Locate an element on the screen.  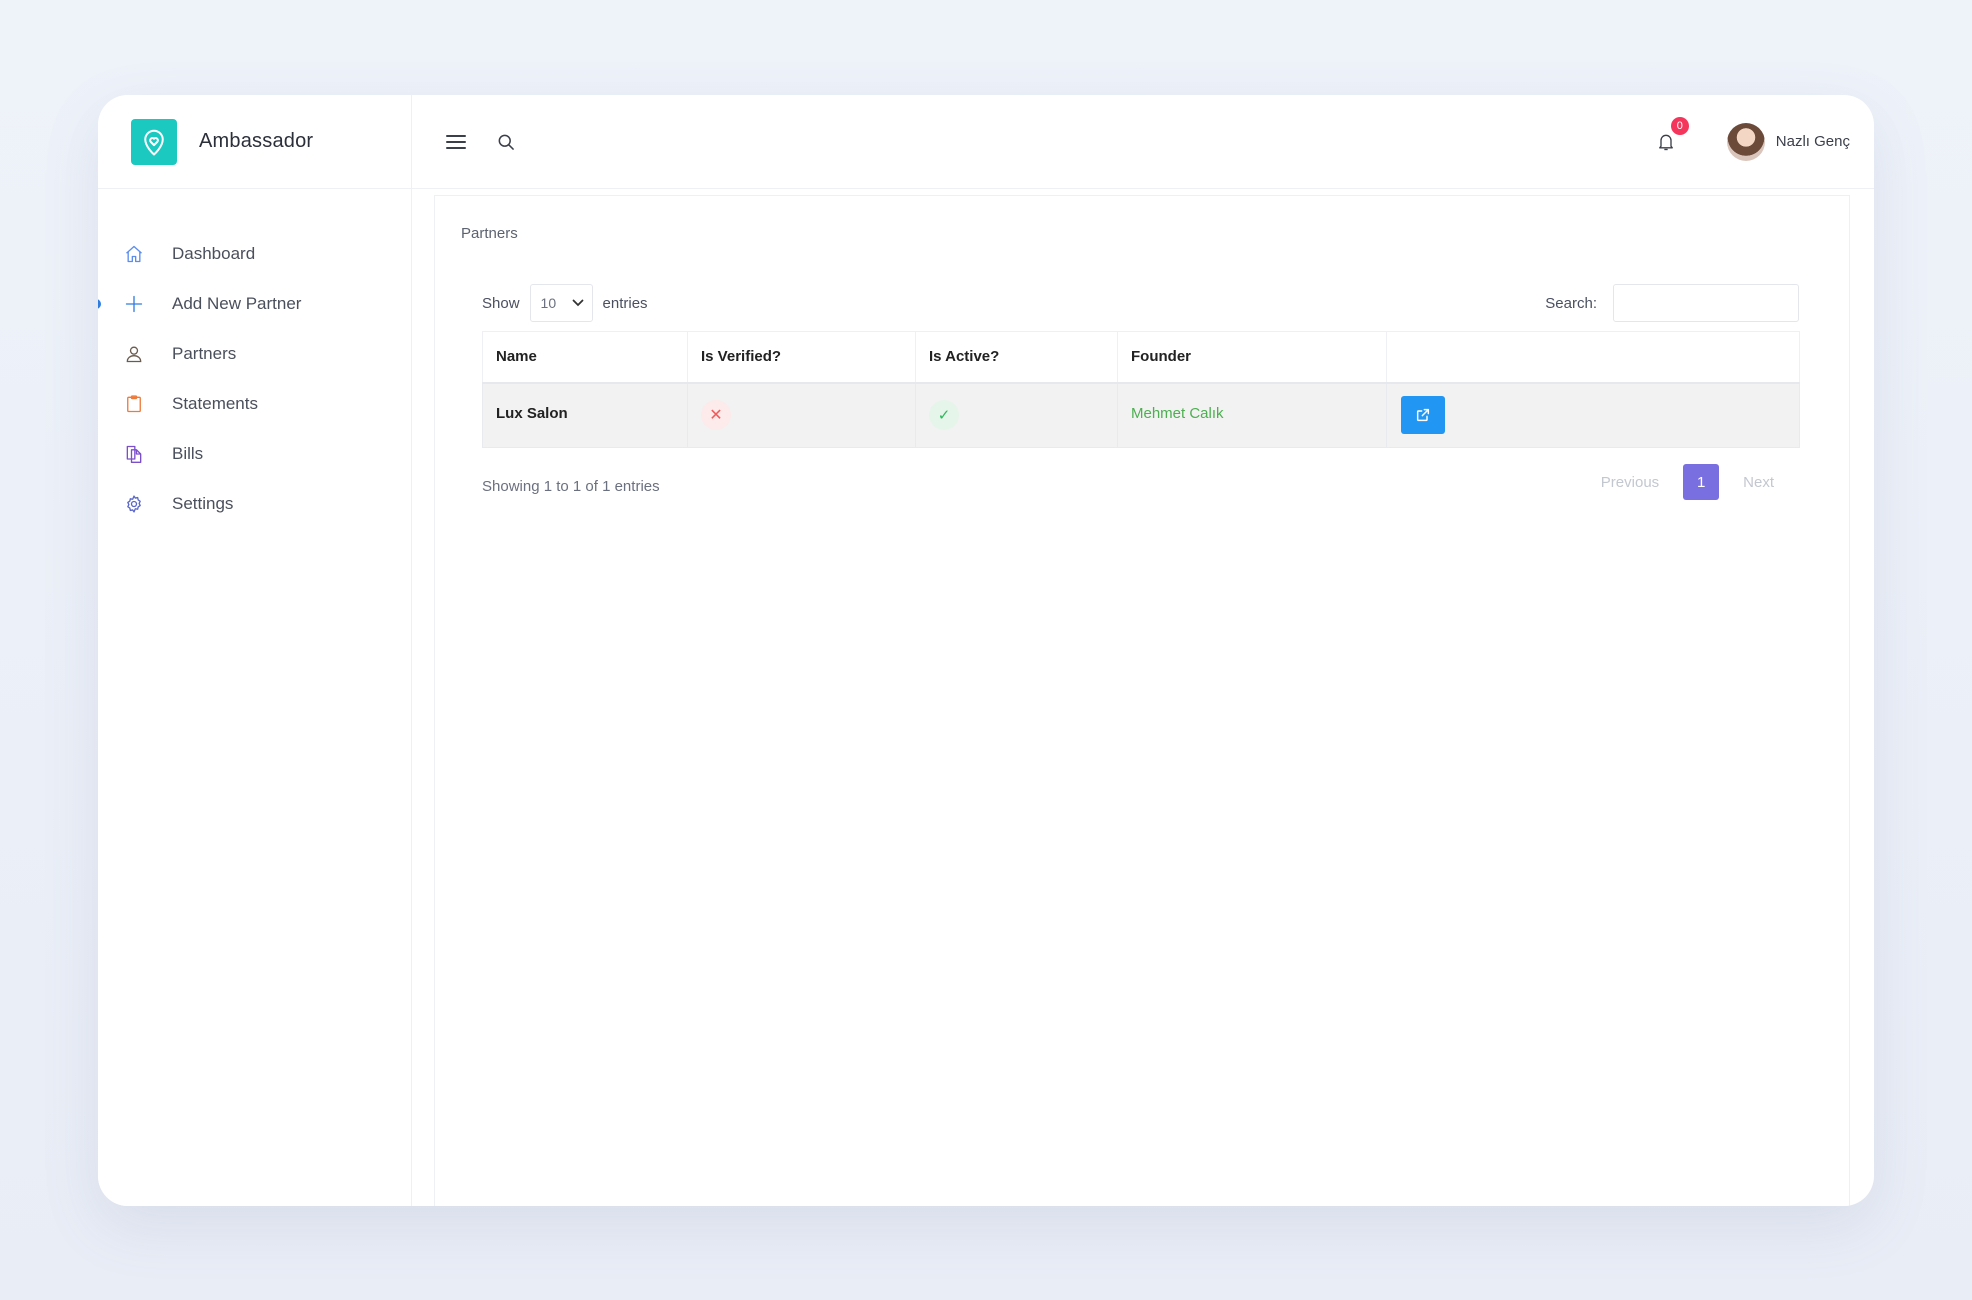
entries-label: entries is located at coordinates (625, 303).